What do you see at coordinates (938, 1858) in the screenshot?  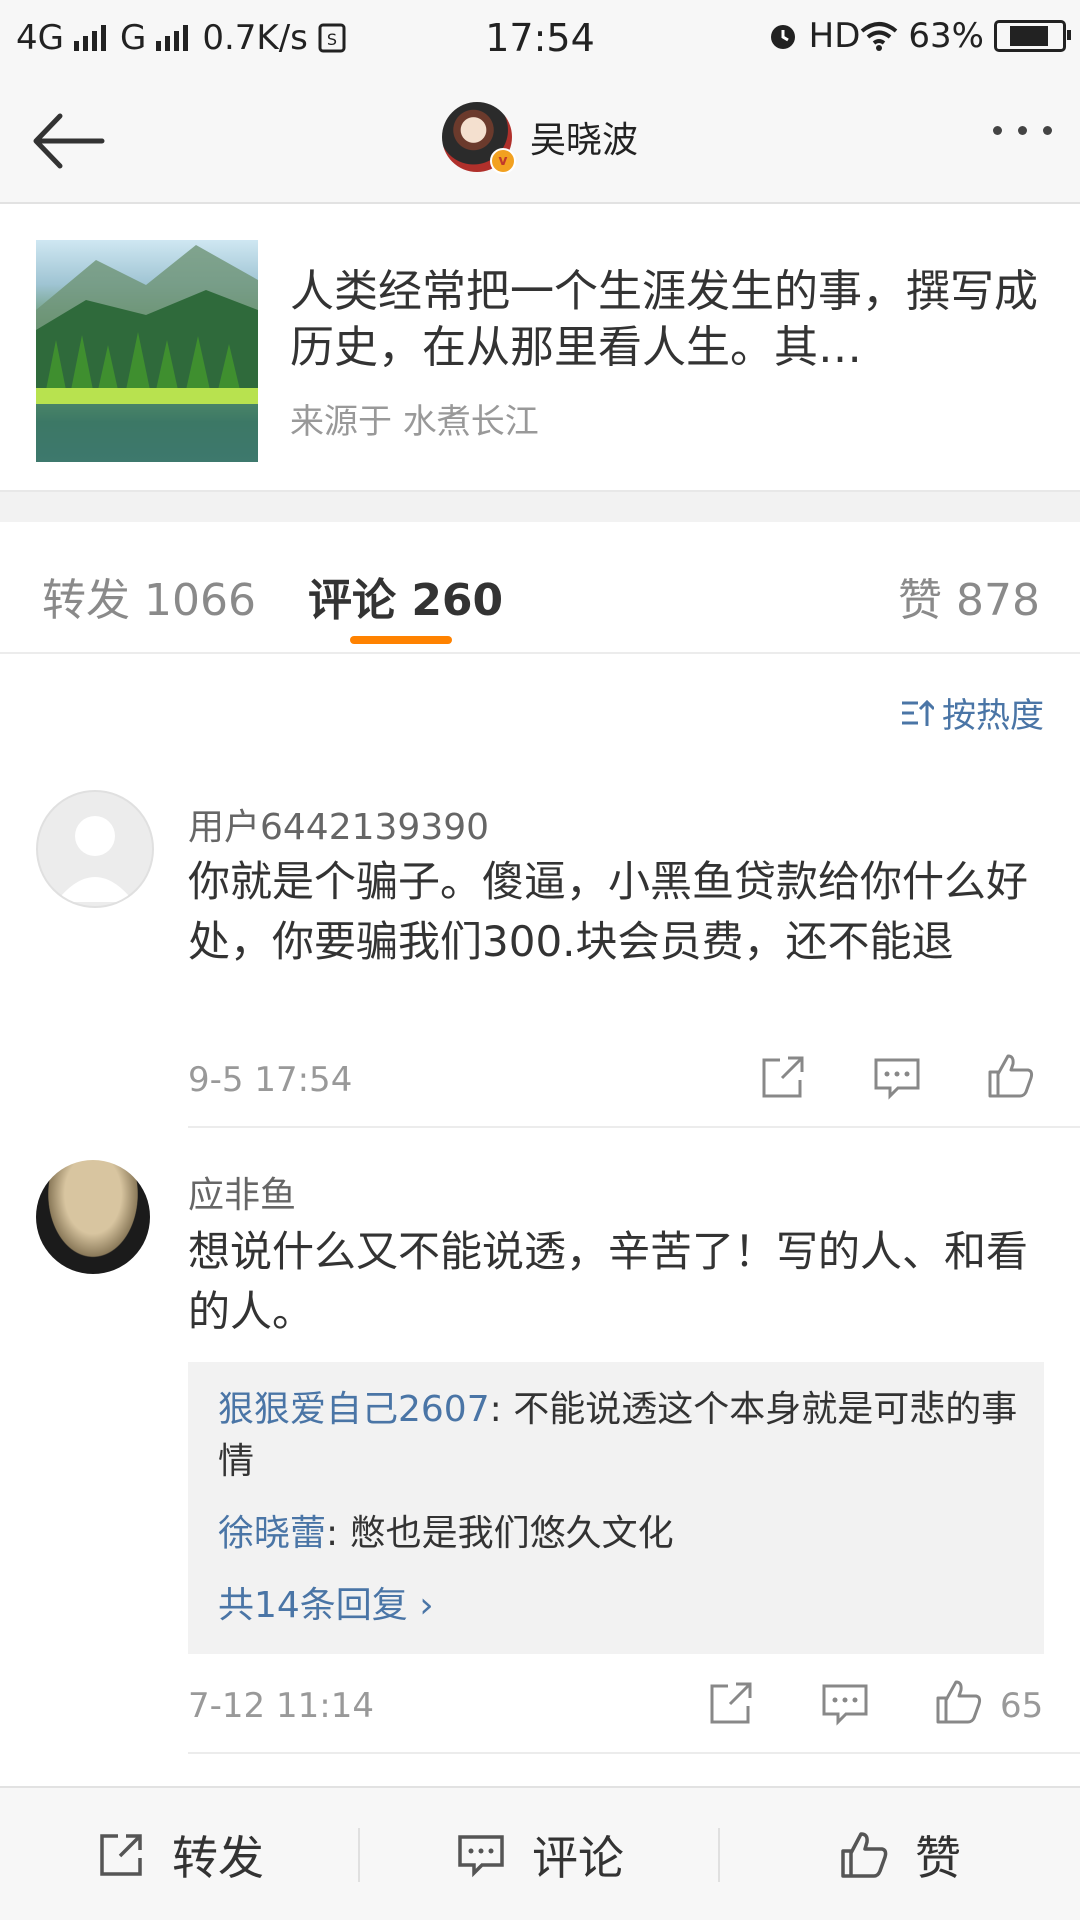 I see `like-label: 赞` at bounding box center [938, 1858].